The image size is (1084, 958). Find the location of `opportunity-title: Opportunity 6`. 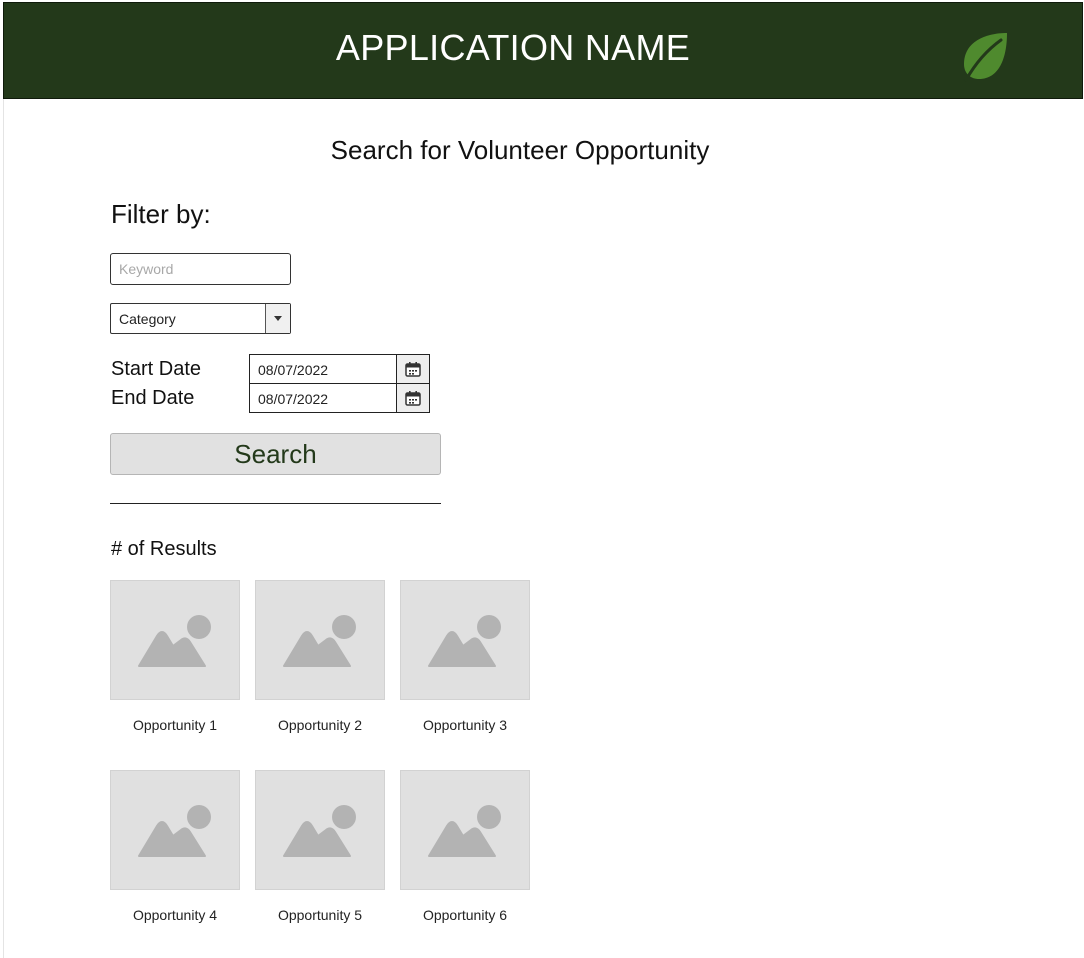

opportunity-title: Opportunity 6 is located at coordinates (465, 915).